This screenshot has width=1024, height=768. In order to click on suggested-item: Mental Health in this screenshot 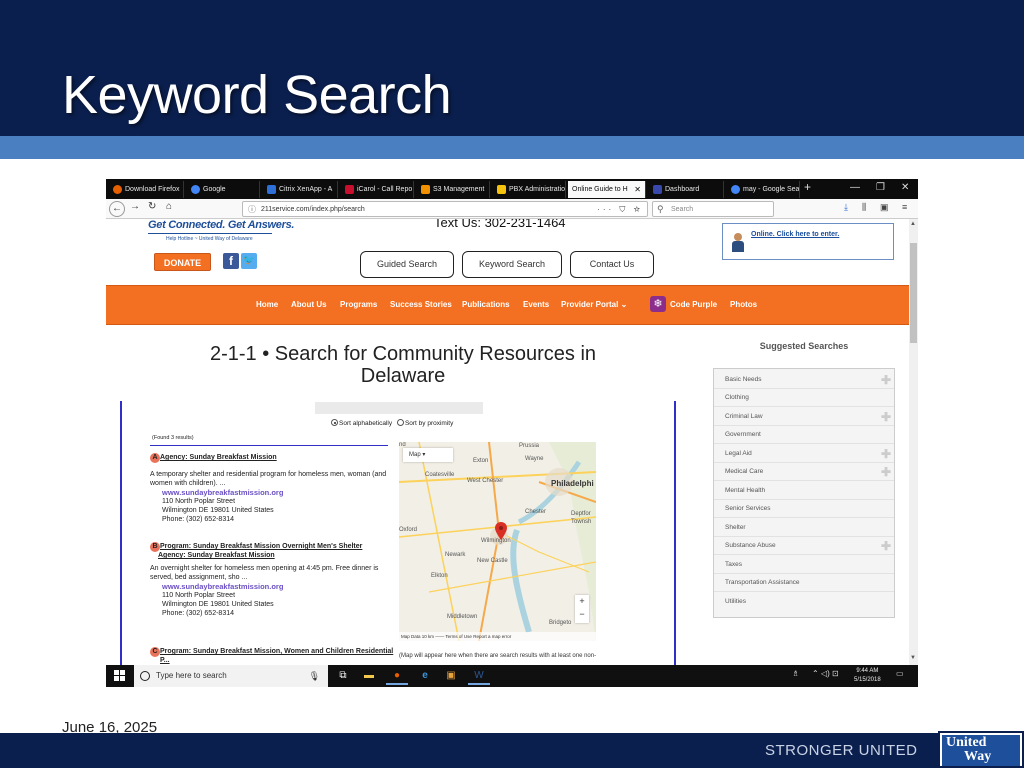, I will do `click(804, 491)`.